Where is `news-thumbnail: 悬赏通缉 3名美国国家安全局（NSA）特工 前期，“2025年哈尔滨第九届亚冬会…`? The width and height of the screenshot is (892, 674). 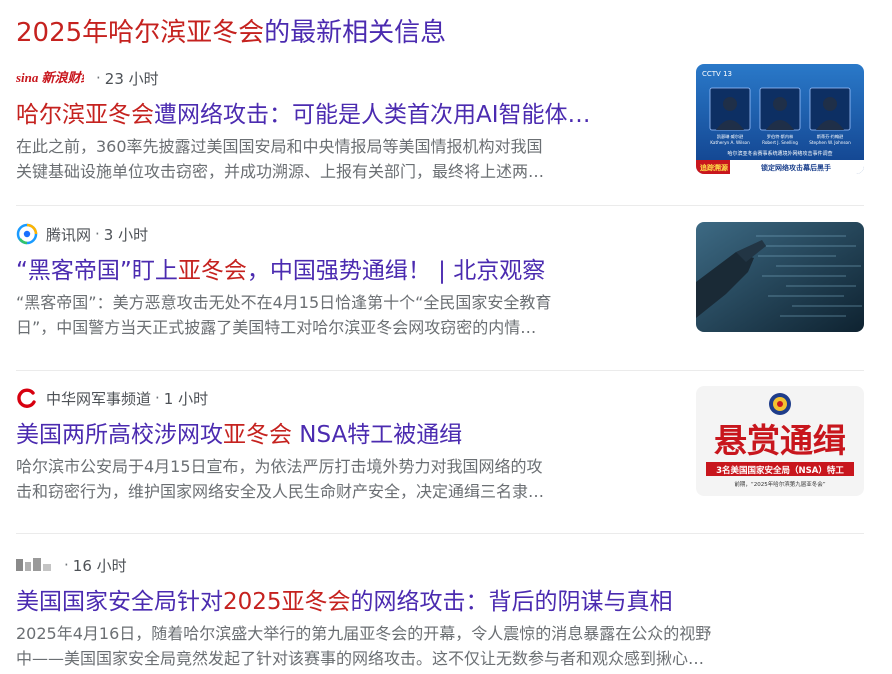
news-thumbnail: 悬赏通缉 3名美国国家安全局（NSA）特工 前期，“2025年哈尔滨第九届亚冬会… is located at coordinates (780, 441).